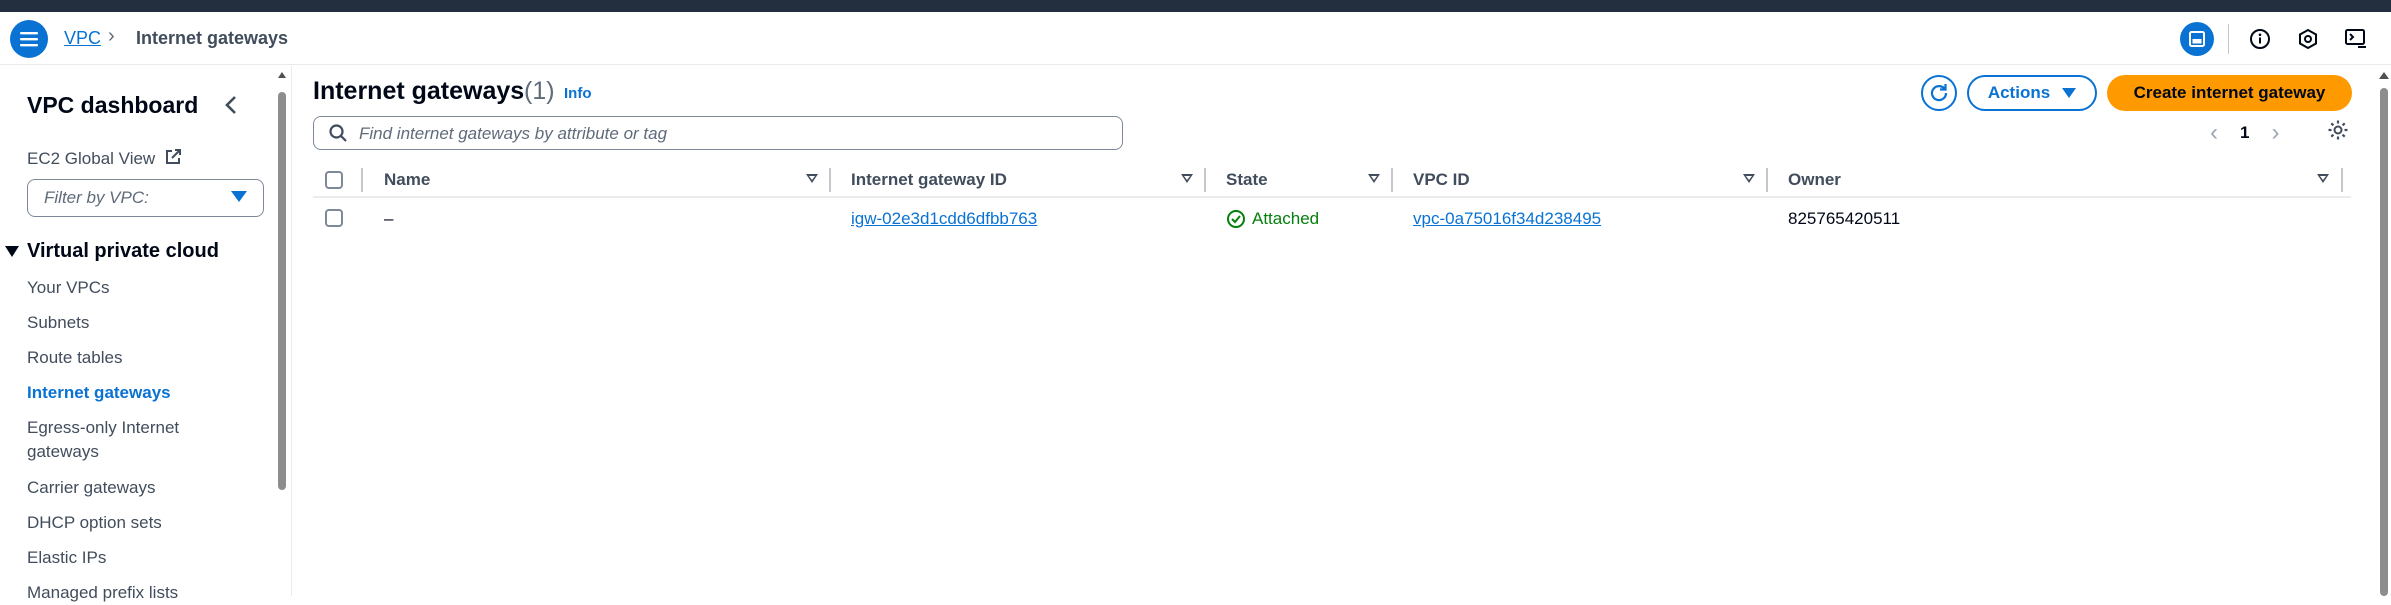 The image size is (2391, 605). Describe the element at coordinates (2228, 39) in the screenshot. I see `toolbar-divider` at that location.